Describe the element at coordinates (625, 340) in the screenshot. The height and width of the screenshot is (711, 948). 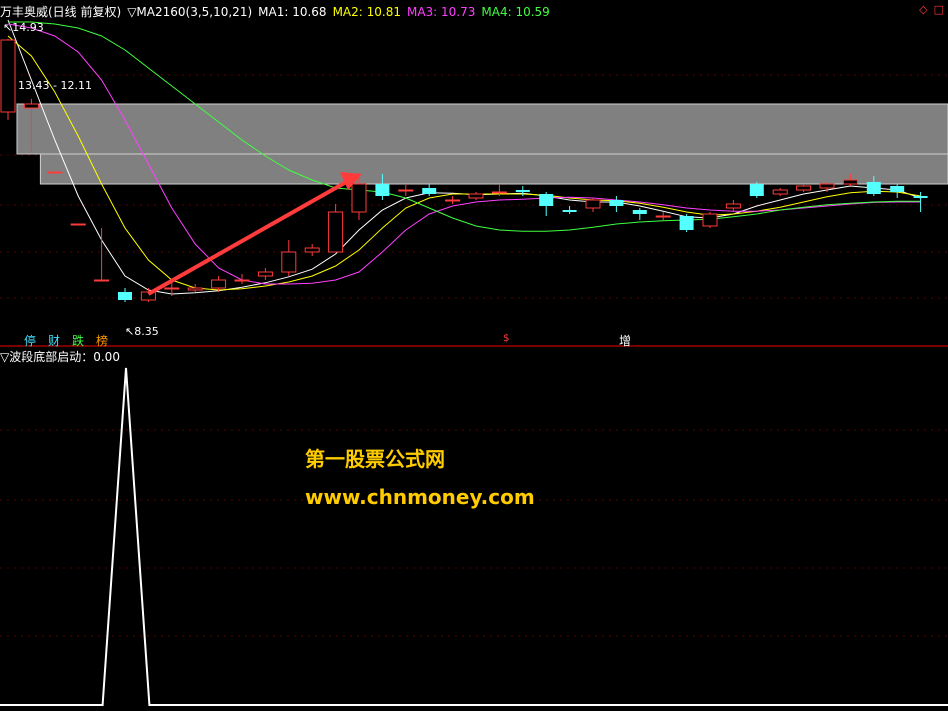
I see `tag-increase: 增` at that location.